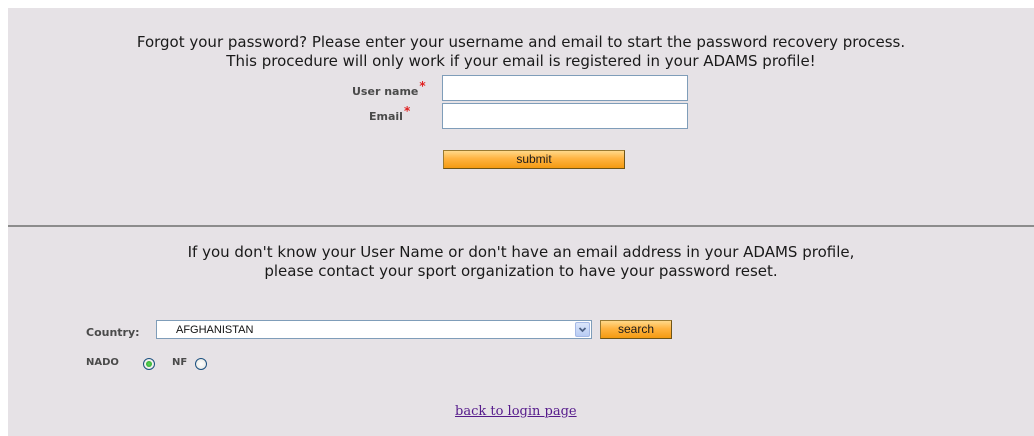 Image resolution: width=1034 pixels, height=436 pixels. I want to click on country-selected-value: AFGHANISTAN, so click(215, 330).